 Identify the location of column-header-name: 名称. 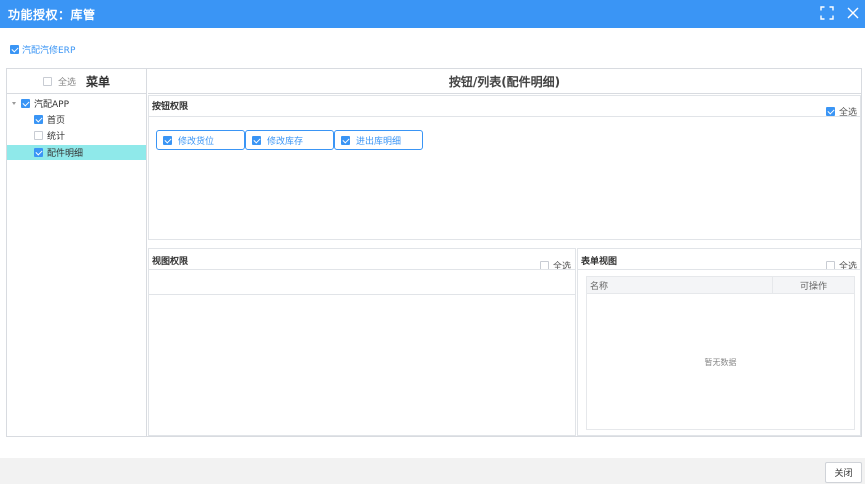
(680, 285).